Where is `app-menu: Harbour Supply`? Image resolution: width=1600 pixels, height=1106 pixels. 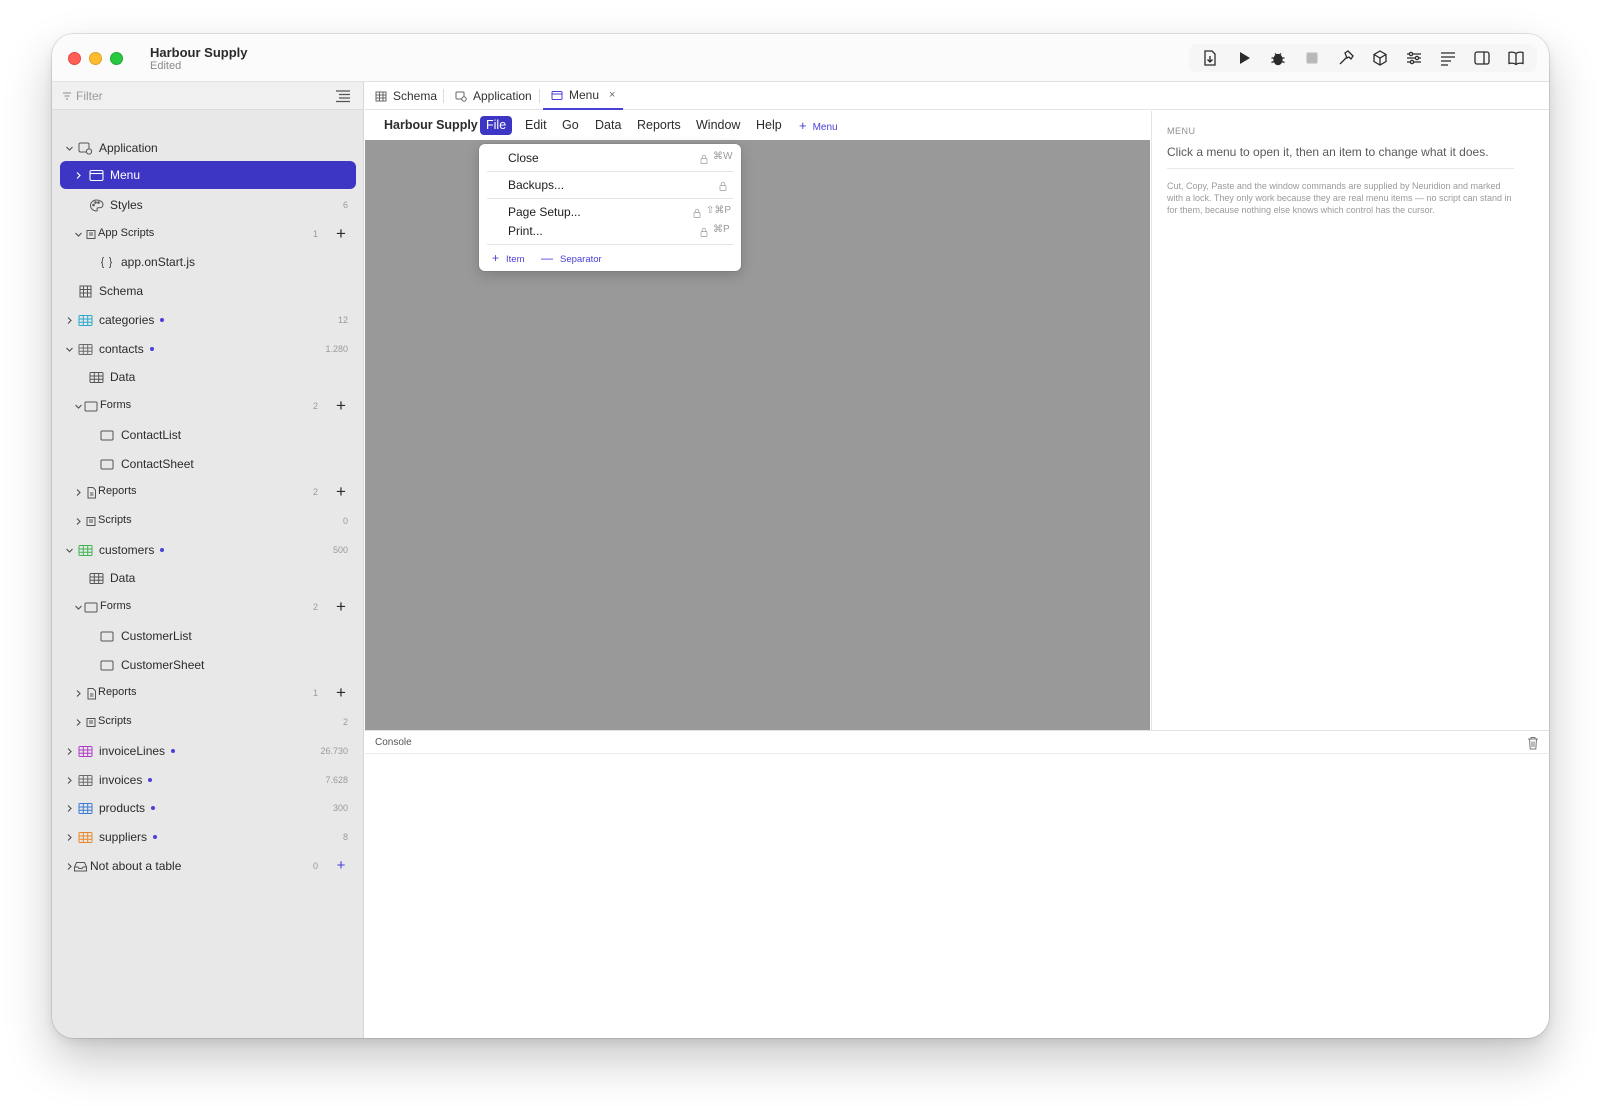
app-menu: Harbour Supply is located at coordinates (431, 125).